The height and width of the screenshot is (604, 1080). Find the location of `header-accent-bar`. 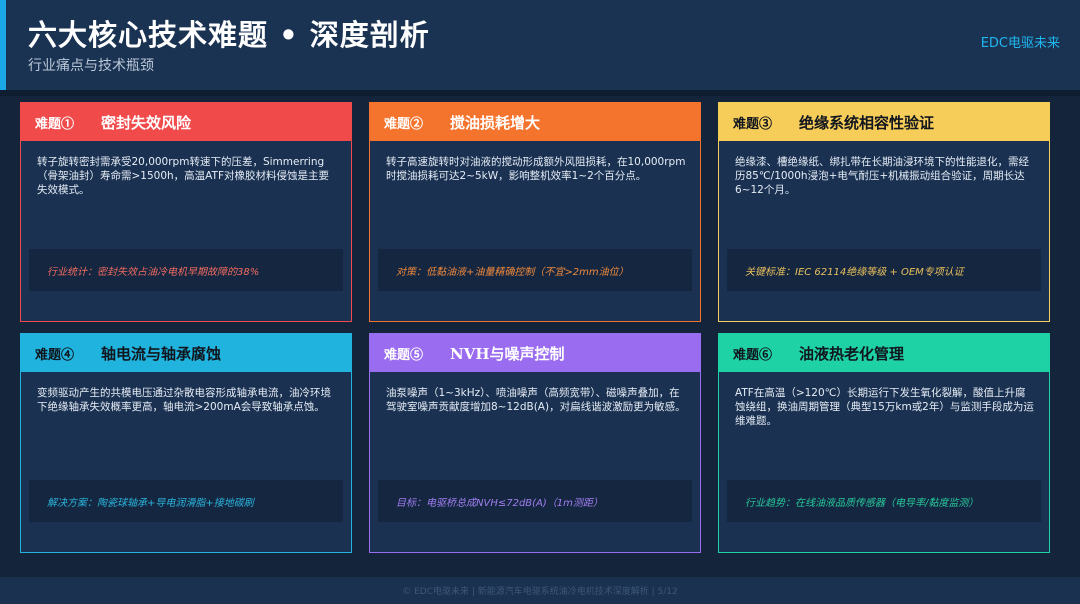

header-accent-bar is located at coordinates (3, 45).